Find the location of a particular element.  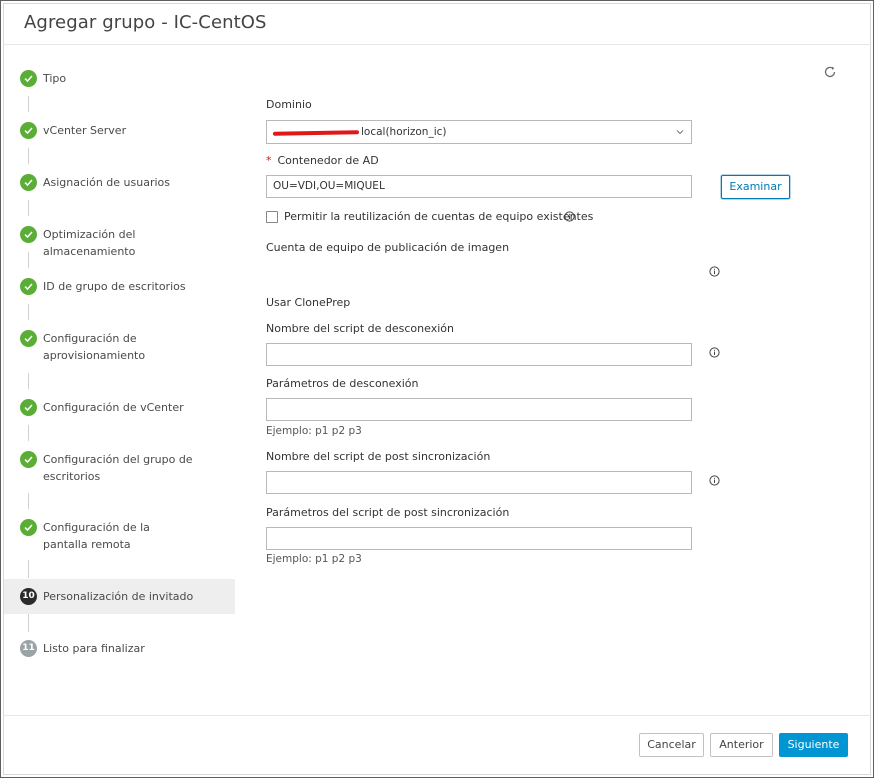

step-number-badge: 10 is located at coordinates (28, 596).